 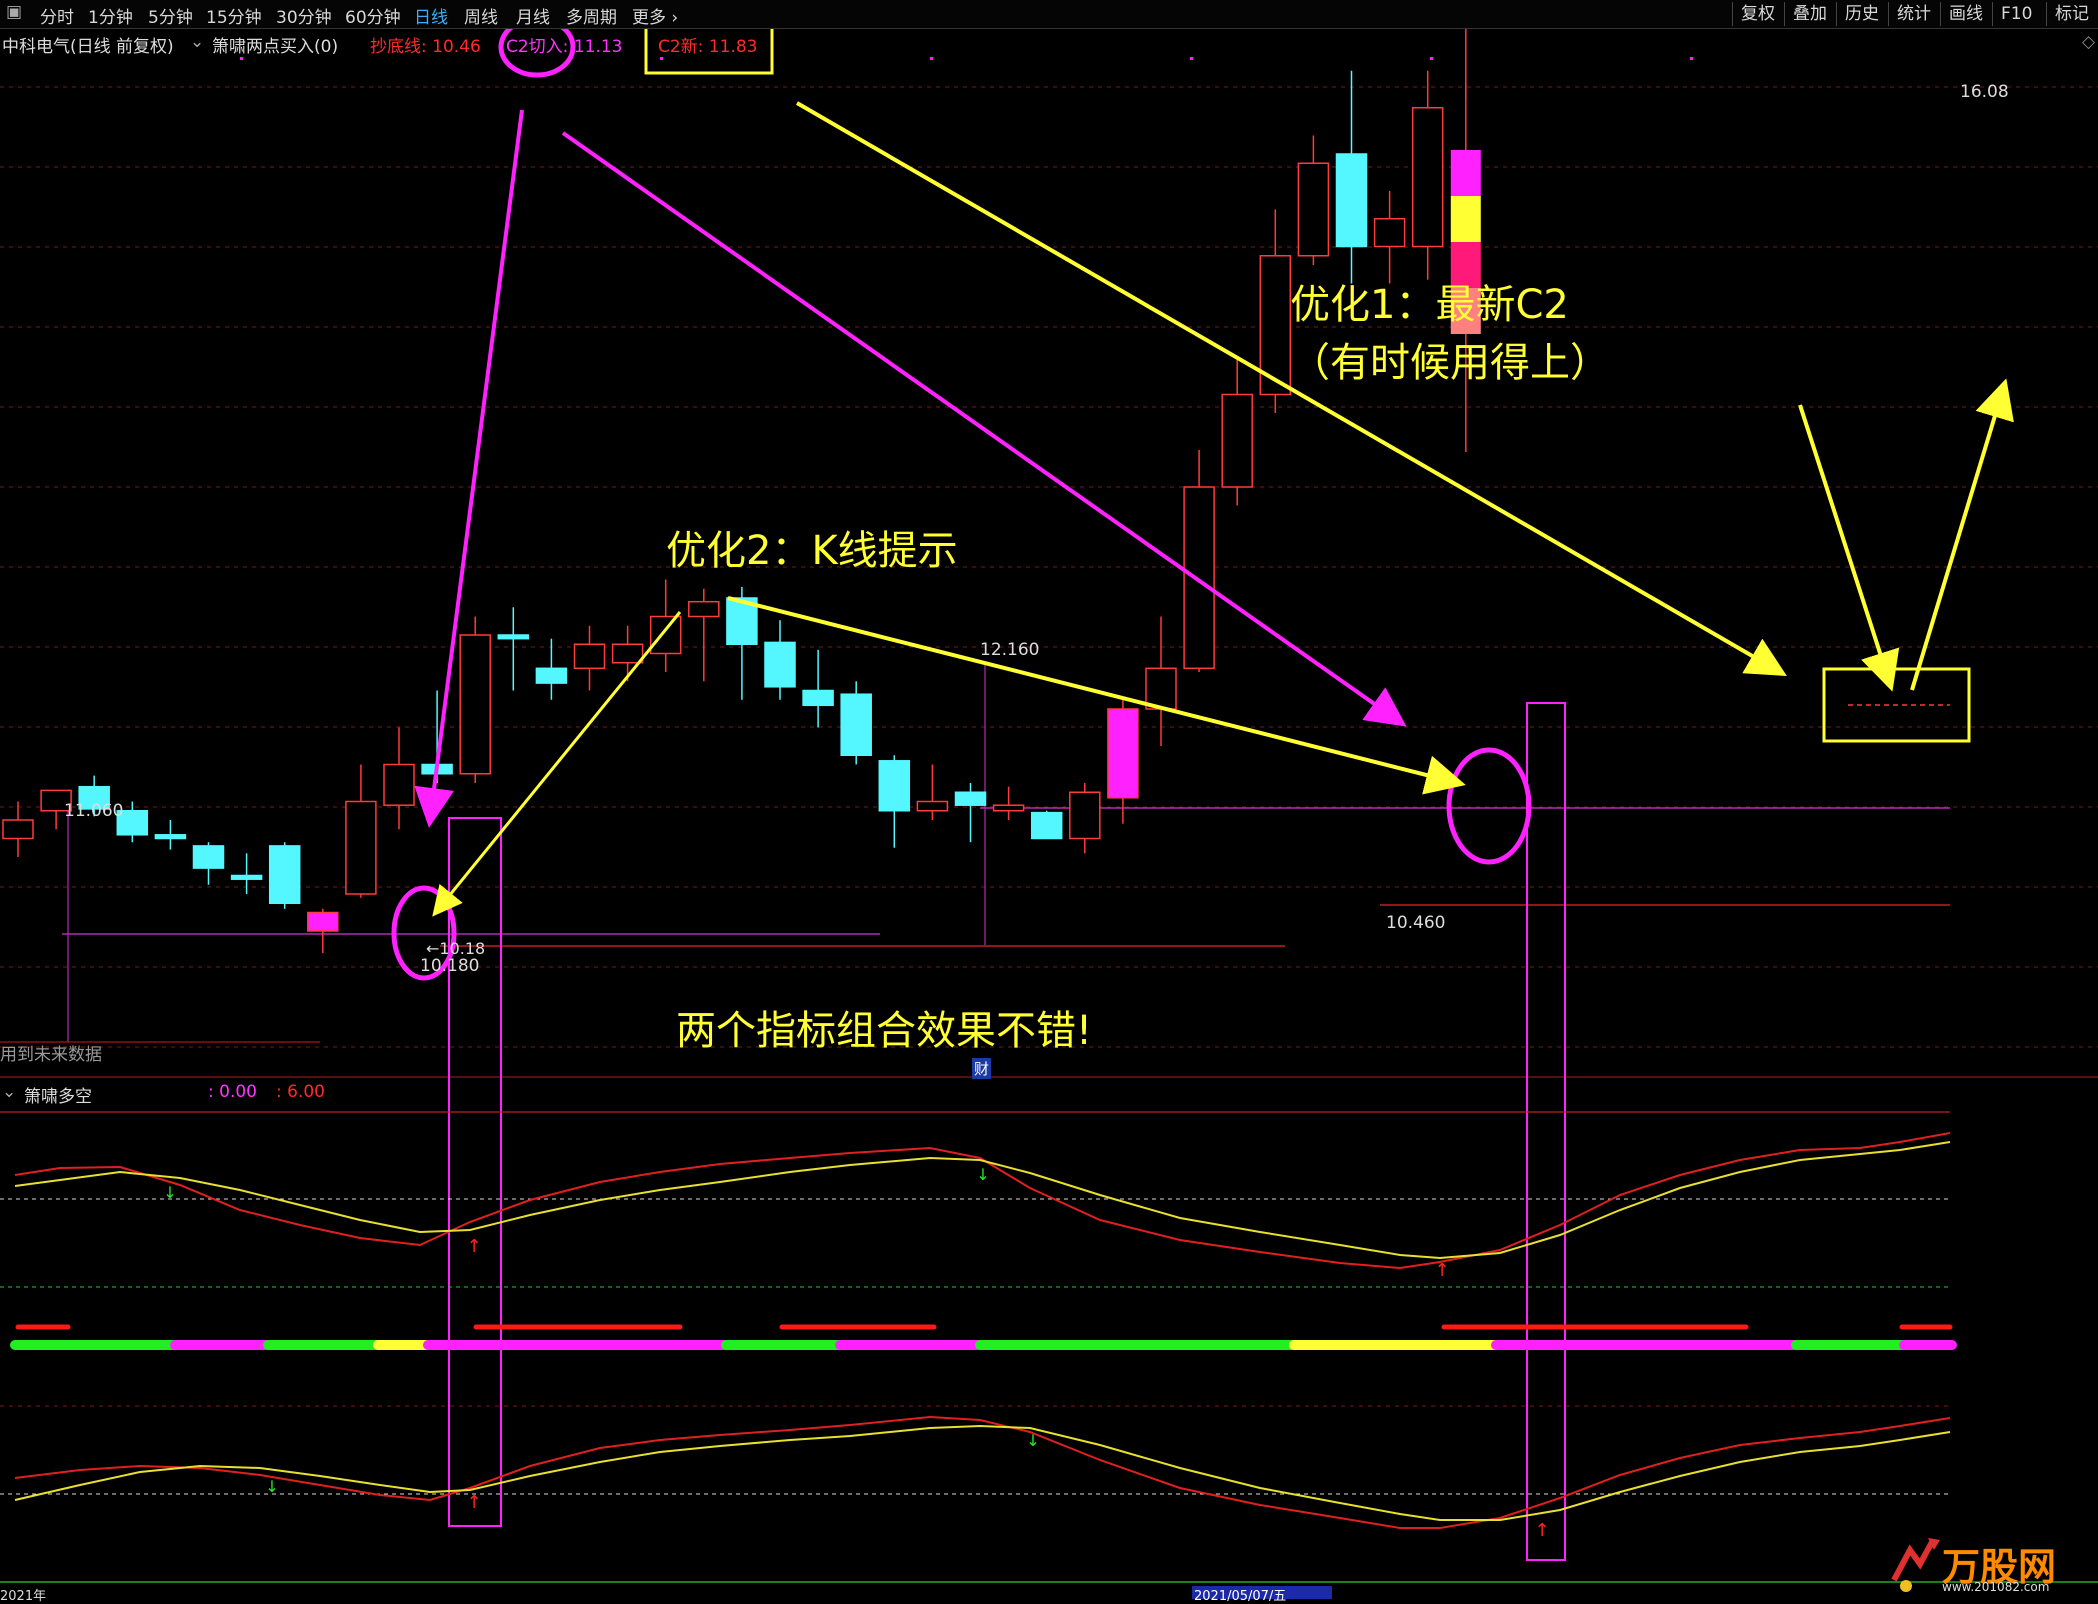 I want to click on tab-period-more: 更多 ›, so click(x=655, y=15).